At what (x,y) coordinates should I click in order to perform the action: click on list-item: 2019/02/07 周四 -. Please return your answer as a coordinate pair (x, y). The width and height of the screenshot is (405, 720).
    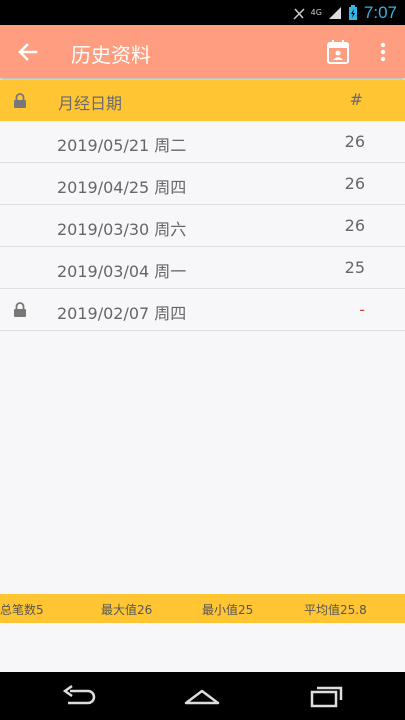
    Looking at the image, I should click on (202, 310).